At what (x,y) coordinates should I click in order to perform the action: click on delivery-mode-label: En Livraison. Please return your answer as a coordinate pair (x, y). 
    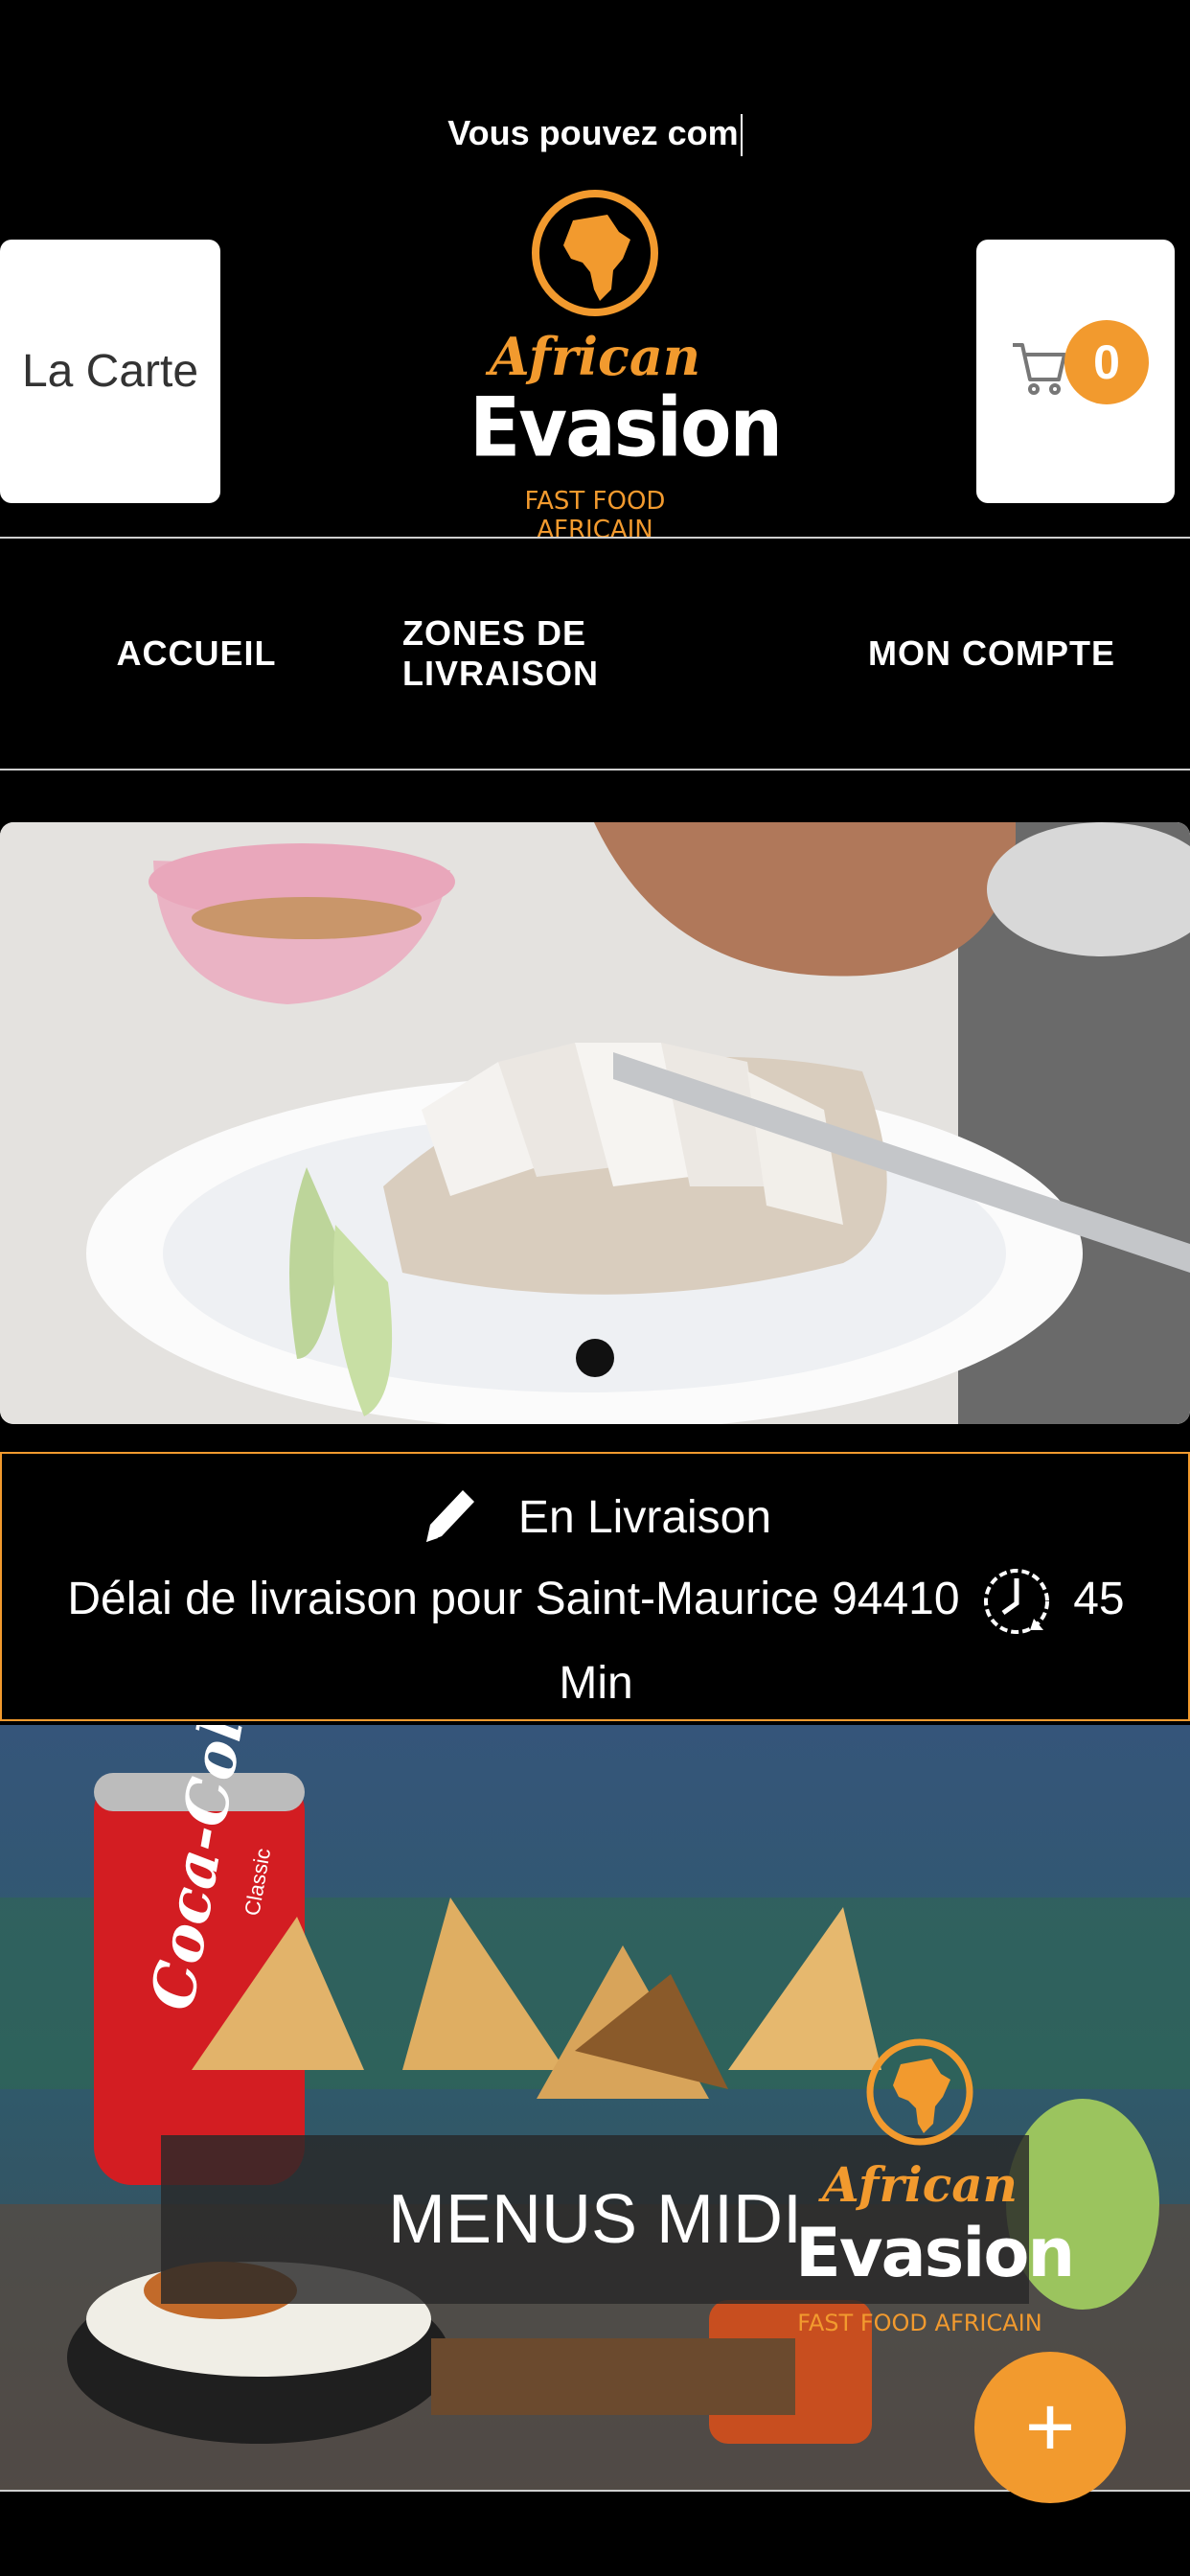
    Looking at the image, I should click on (645, 1517).